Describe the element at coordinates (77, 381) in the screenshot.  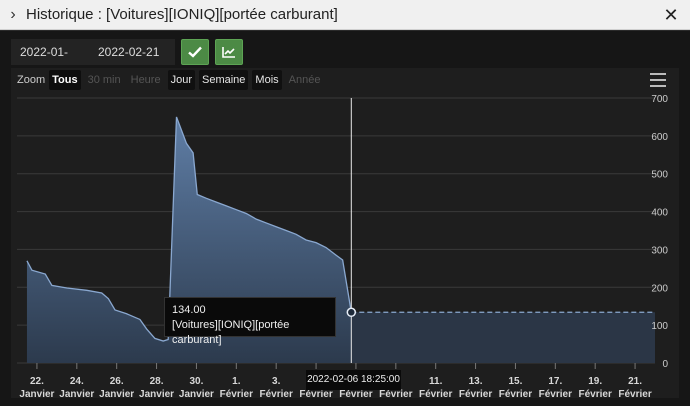
I see `x-tick-label: 24.` at that location.